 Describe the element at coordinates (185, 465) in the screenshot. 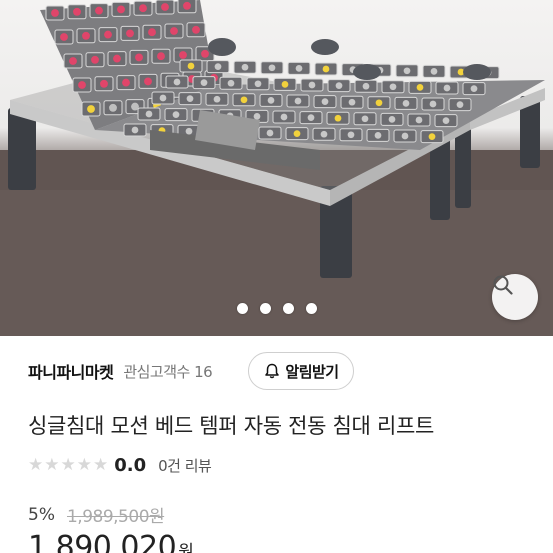

I see `review-count: 0건 리뷰` at that location.